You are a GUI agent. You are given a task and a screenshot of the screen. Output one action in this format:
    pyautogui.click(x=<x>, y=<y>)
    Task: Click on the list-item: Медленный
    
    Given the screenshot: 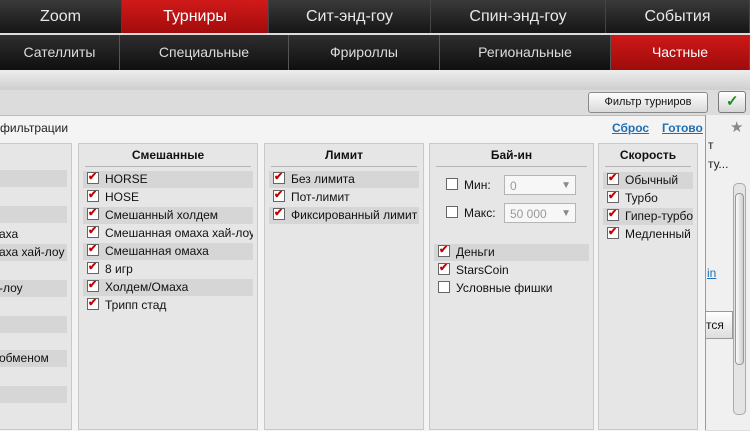 What is the action you would take?
    pyautogui.click(x=648, y=234)
    